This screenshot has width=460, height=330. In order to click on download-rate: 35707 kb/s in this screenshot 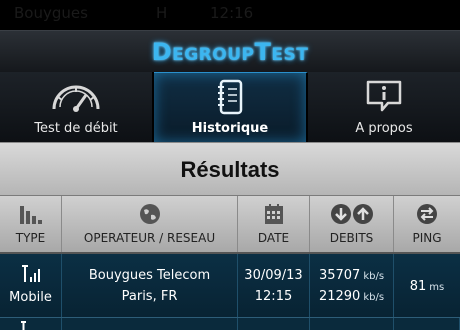, I will do `click(351, 275)`.